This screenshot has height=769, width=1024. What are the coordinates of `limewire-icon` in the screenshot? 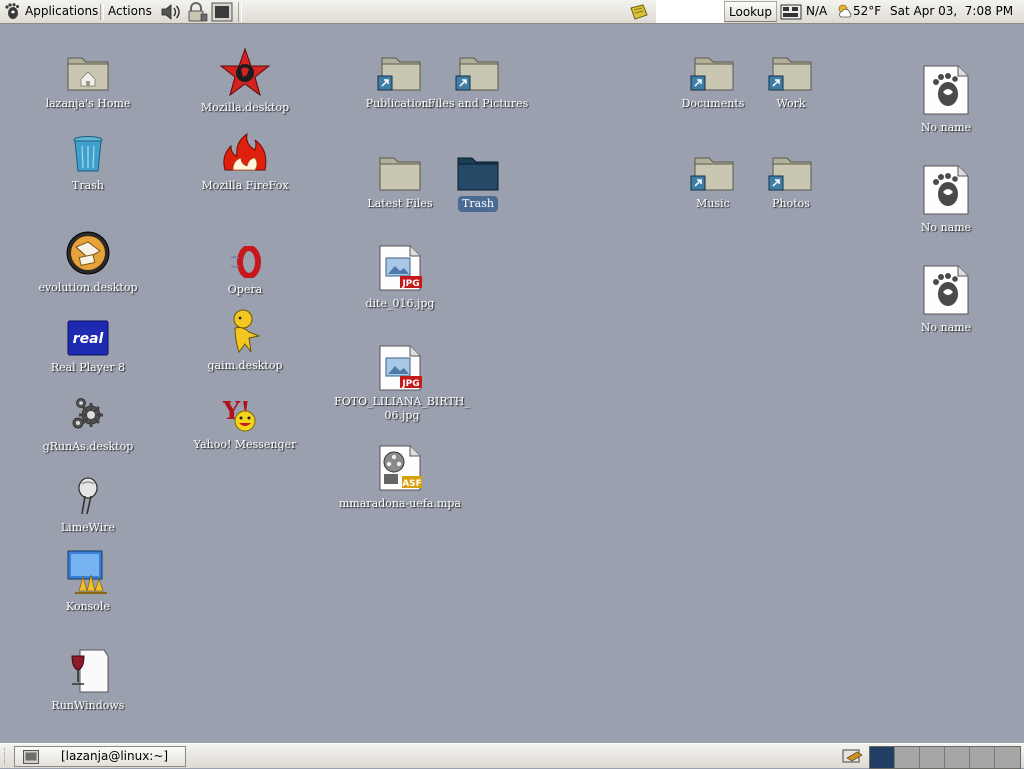 It's located at (88, 496).